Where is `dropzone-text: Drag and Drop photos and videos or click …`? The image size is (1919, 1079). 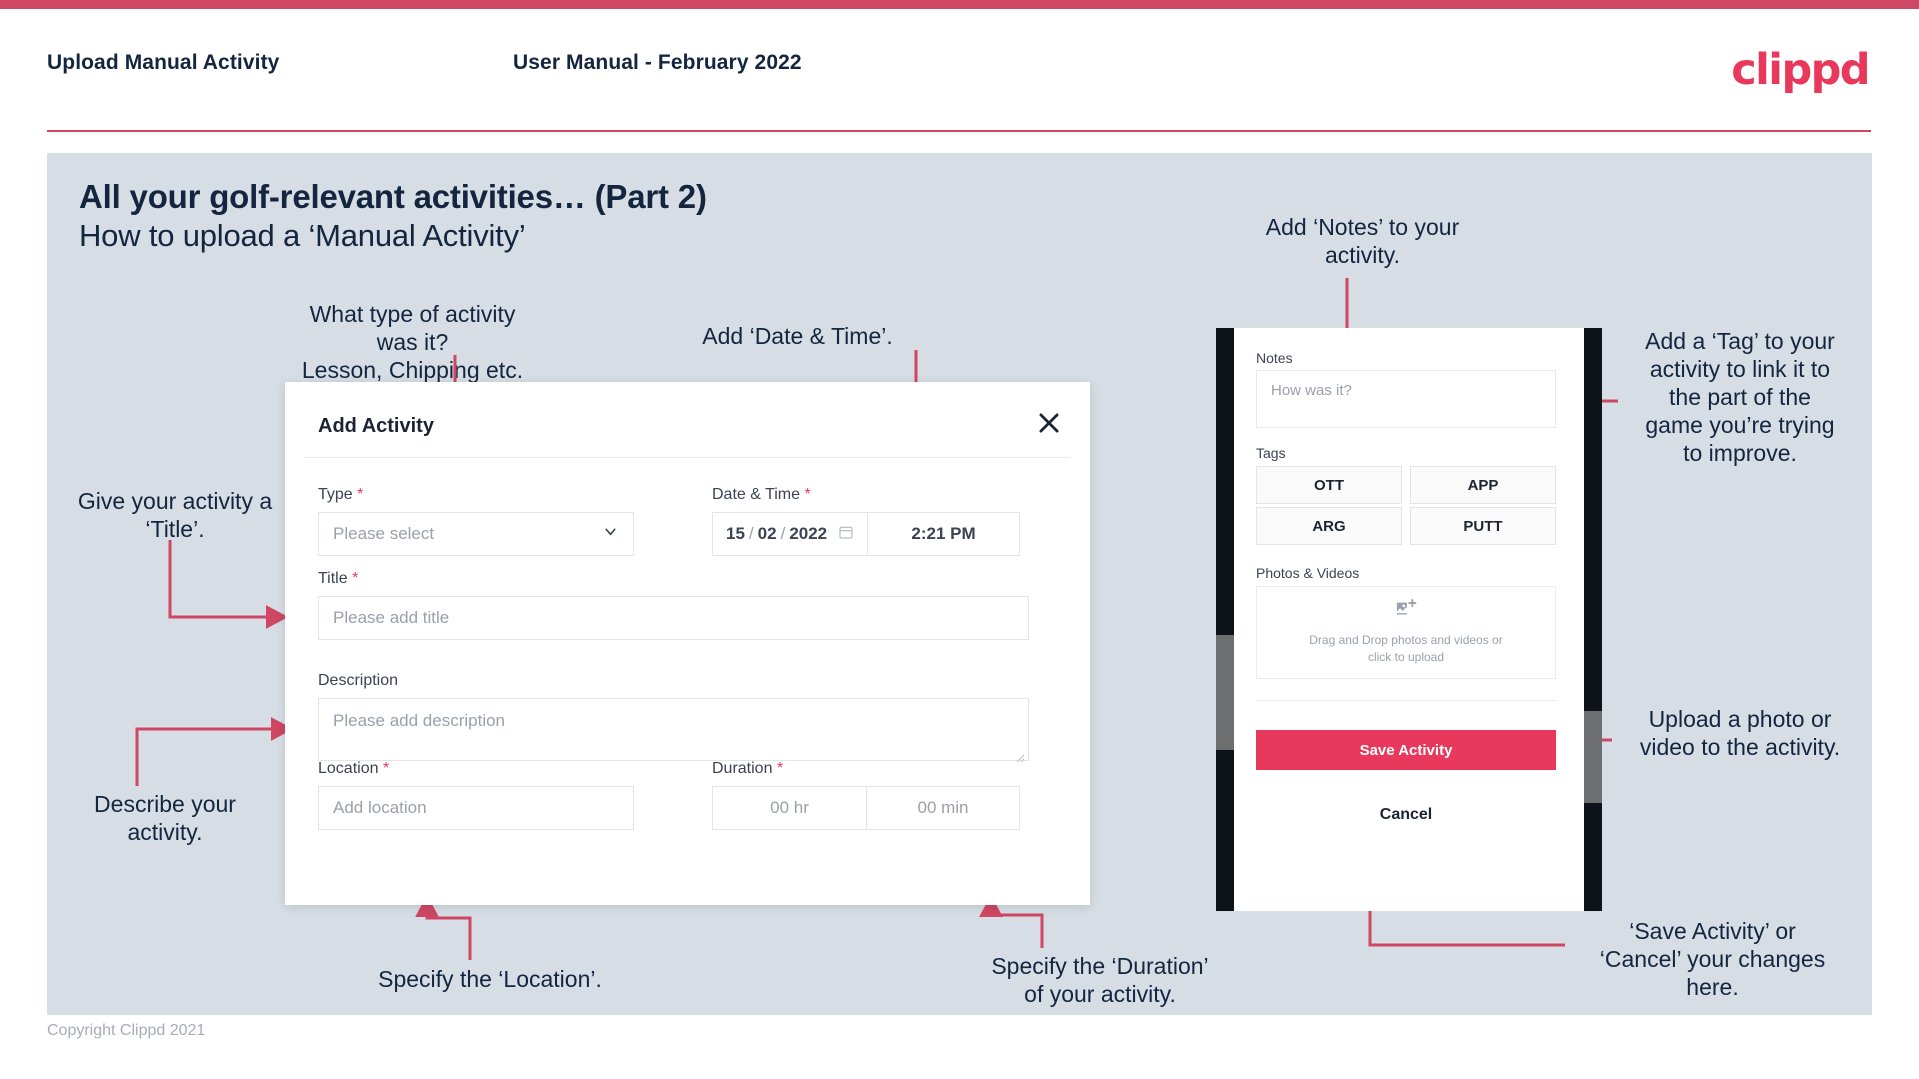 dropzone-text: Drag and Drop photos and videos or click … is located at coordinates (1406, 648).